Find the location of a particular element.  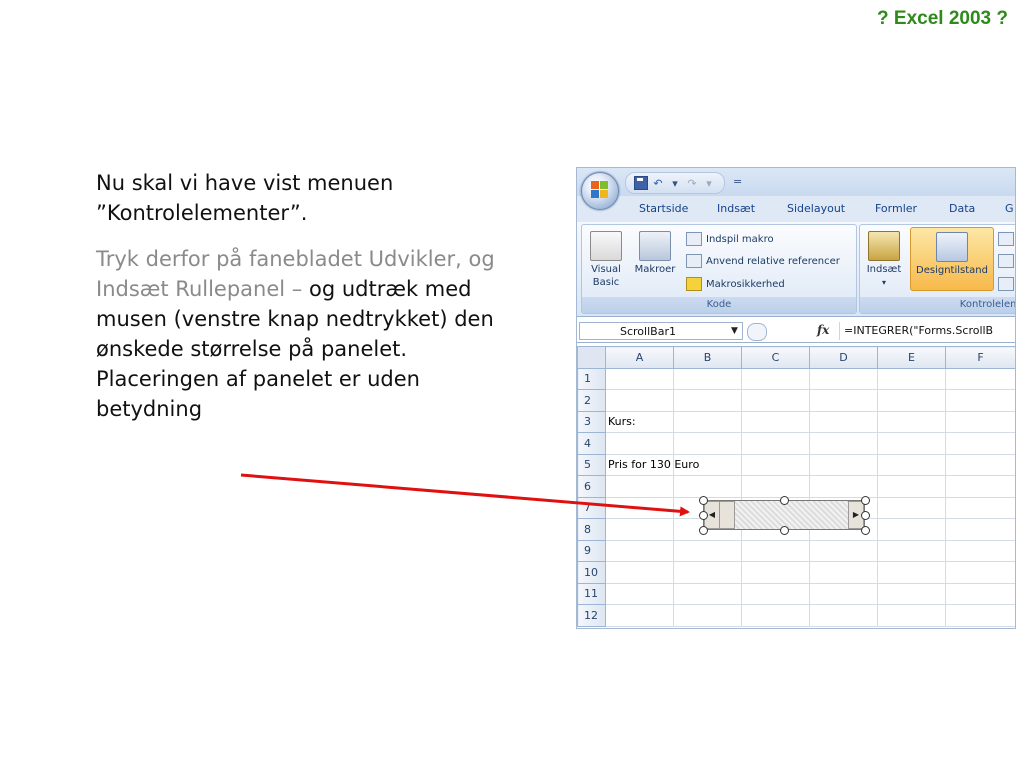

tab-indsaet: Indsæt is located at coordinates (736, 208).